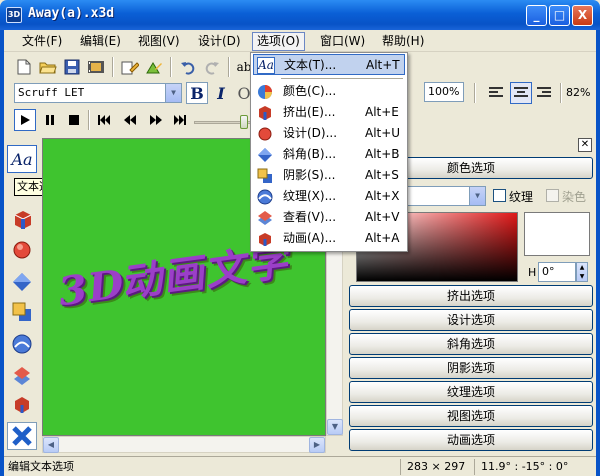 The height and width of the screenshot is (476, 600). Describe the element at coordinates (335, 427) in the screenshot. I see `scroll-down-icon: ▼` at that location.